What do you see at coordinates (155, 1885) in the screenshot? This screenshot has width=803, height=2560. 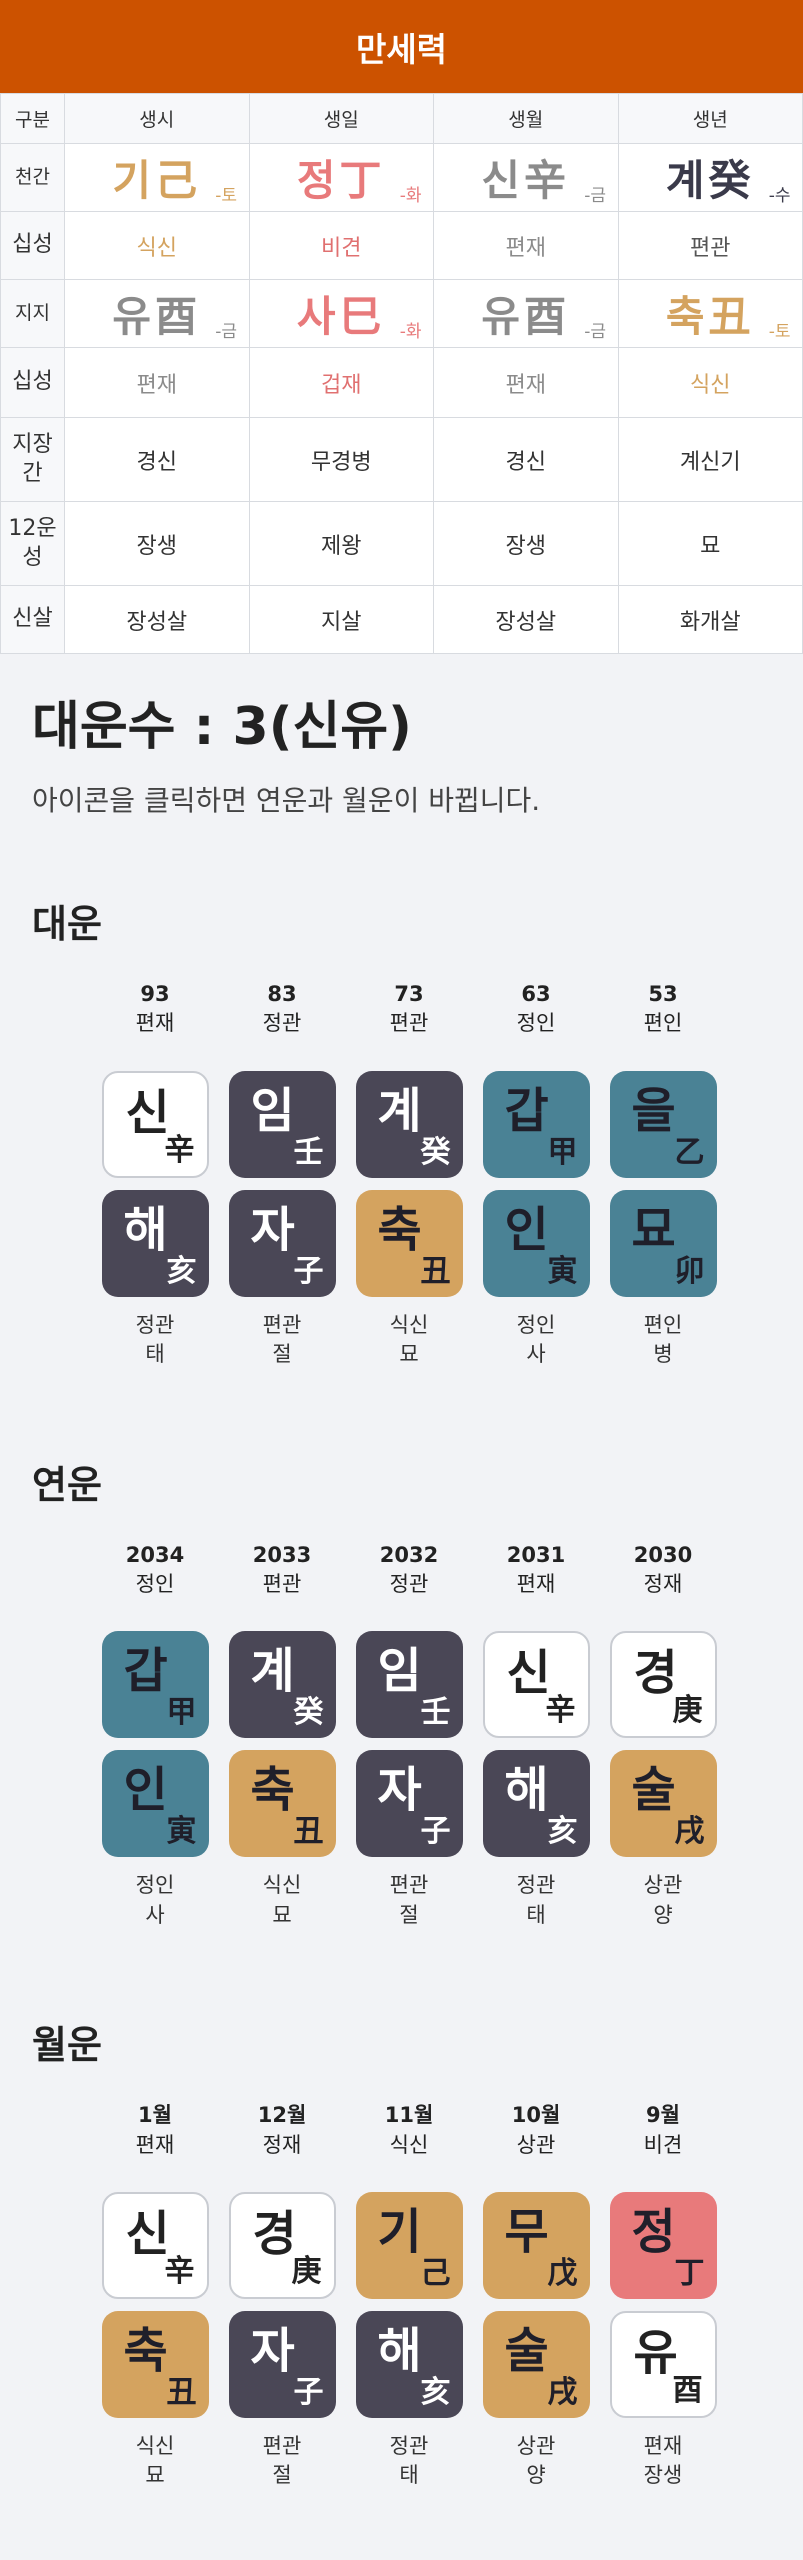 I see `pillar-bottom-sipseong: 정인` at bounding box center [155, 1885].